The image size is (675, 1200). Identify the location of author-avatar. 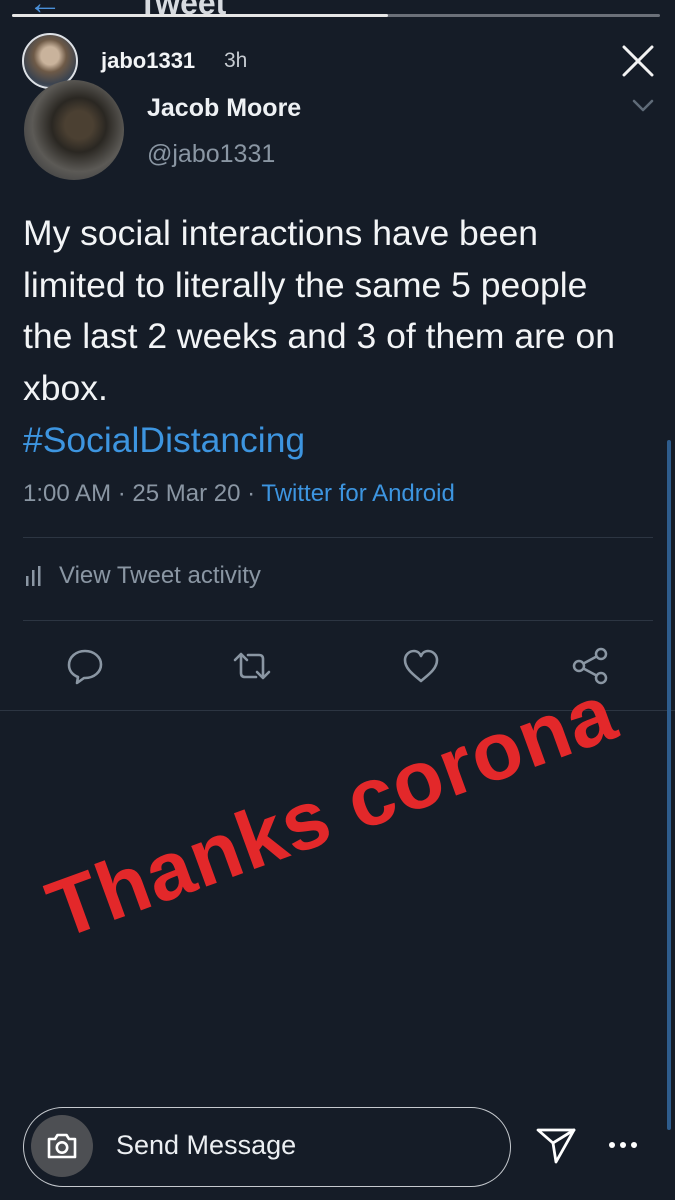
(74, 130).